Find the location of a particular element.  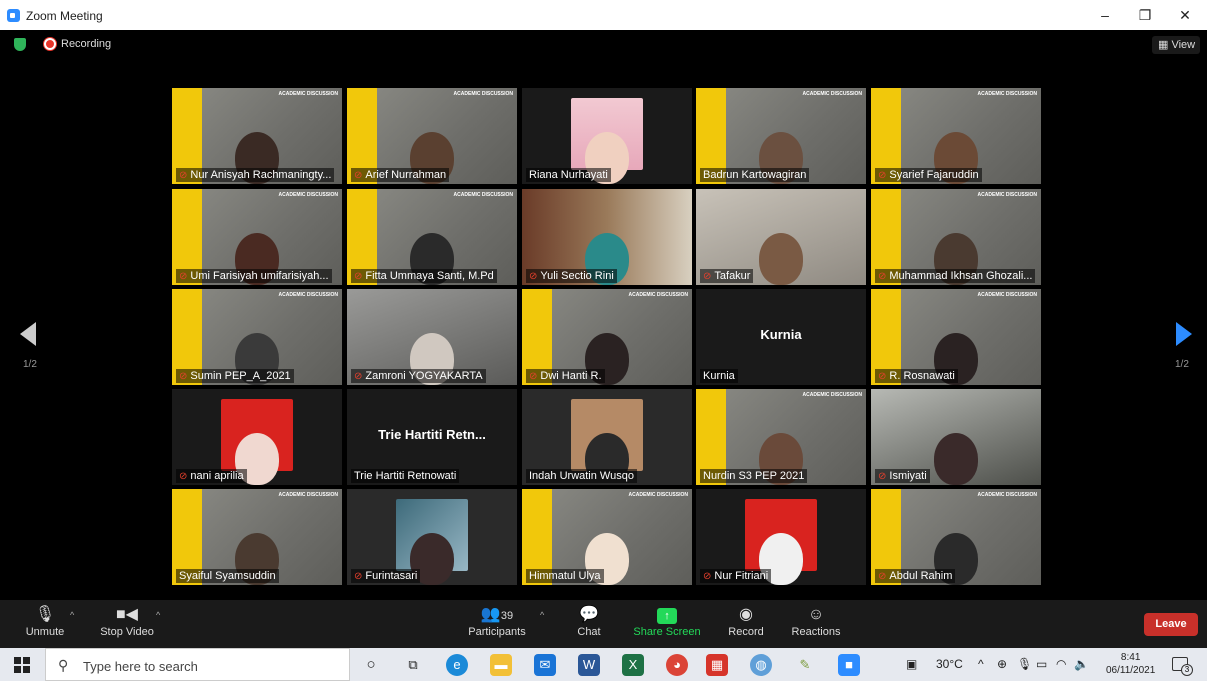

close-button: ✕ is located at coordinates (1185, 15).